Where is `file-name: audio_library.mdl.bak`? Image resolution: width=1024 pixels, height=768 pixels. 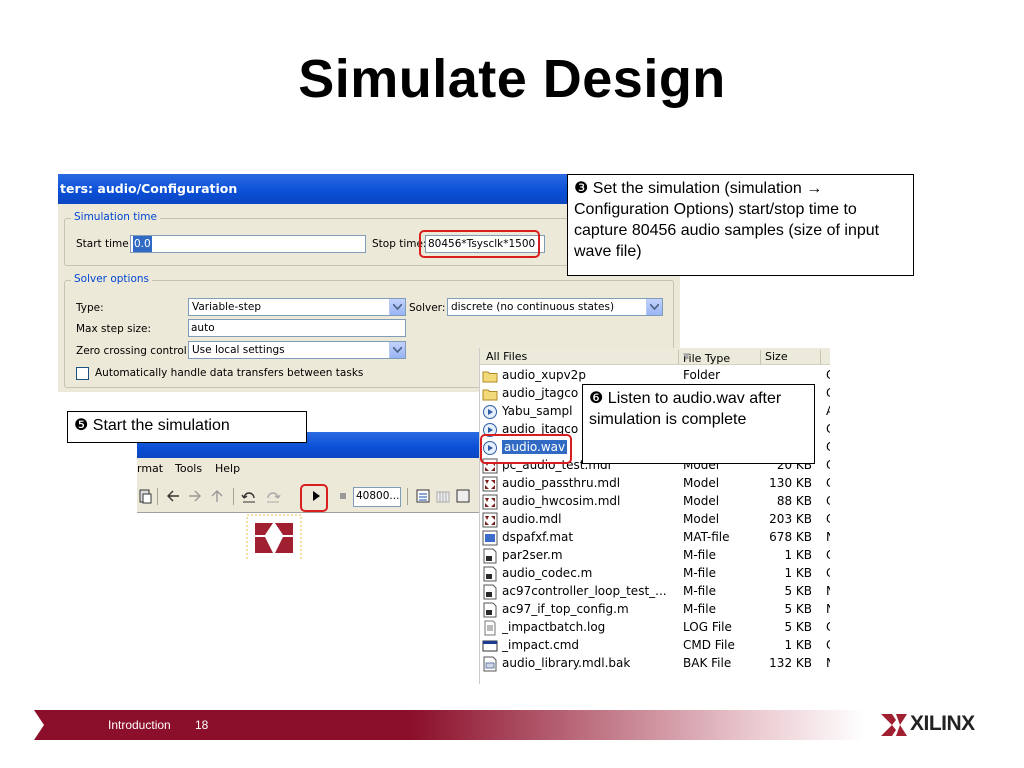
file-name: audio_library.mdl.bak is located at coordinates (566, 663).